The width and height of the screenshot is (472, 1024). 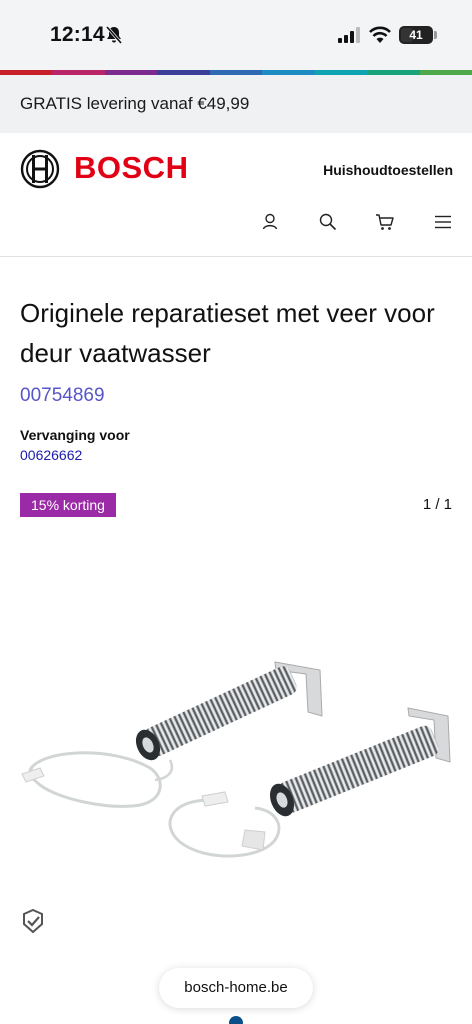 I want to click on nav-huishoudtoestellen: Huishoudtoestellen, so click(x=388, y=170).